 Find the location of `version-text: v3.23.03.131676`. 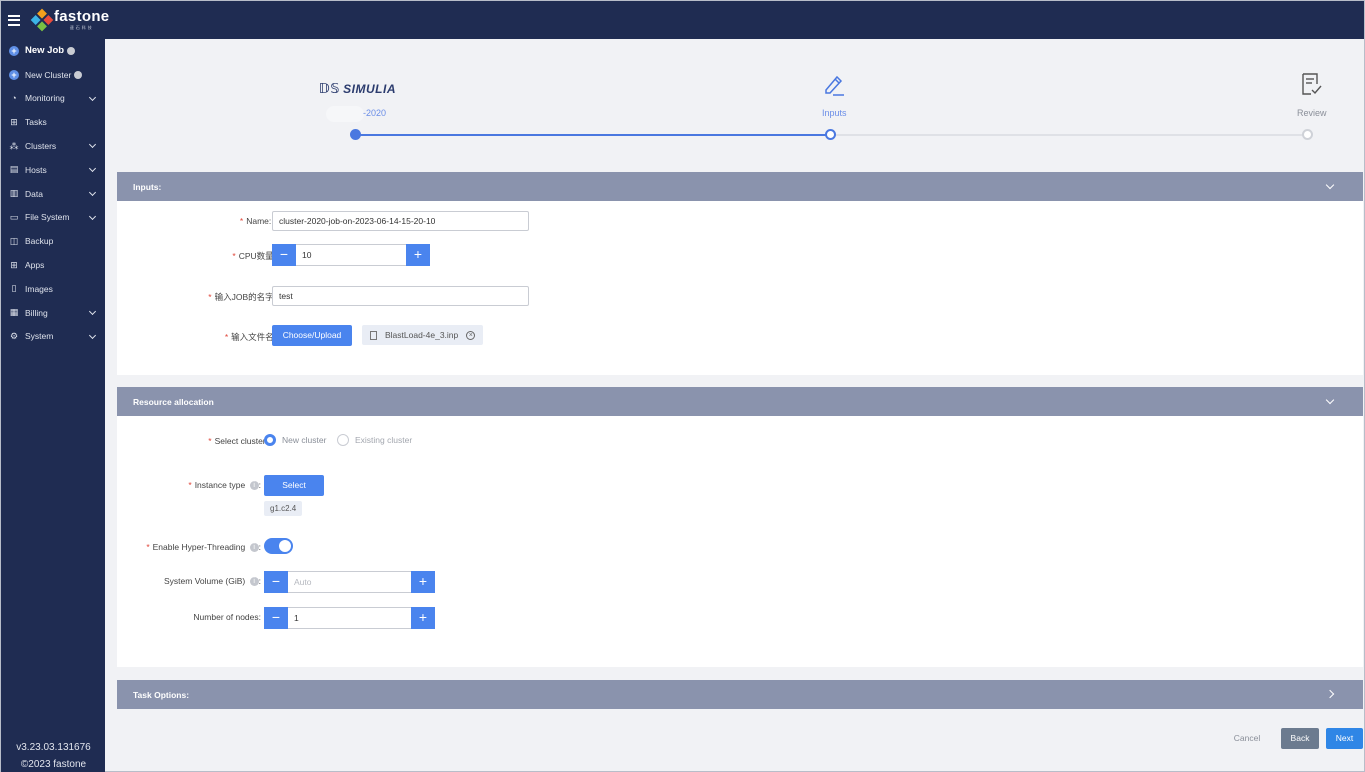

version-text: v3.23.03.131676 is located at coordinates (53, 747).